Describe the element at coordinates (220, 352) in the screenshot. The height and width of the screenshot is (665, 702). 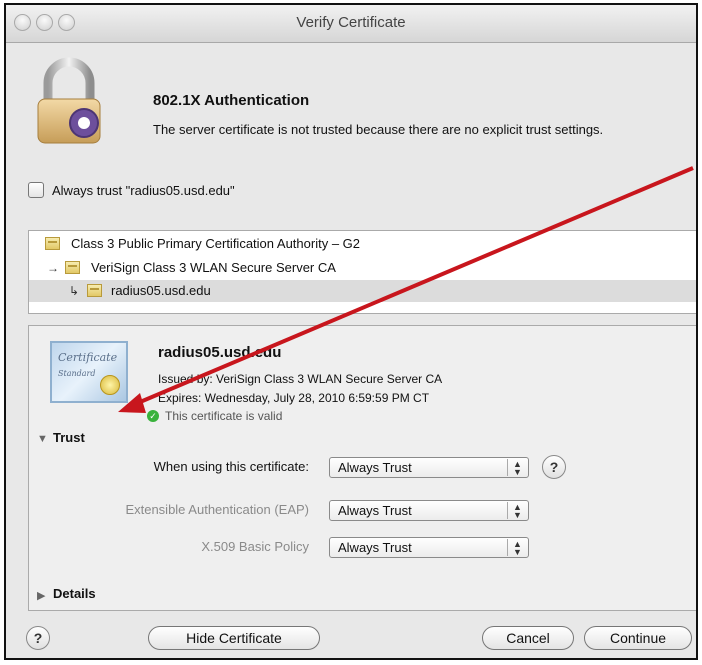
I see `certificate-name: radius05.usd.edu` at that location.